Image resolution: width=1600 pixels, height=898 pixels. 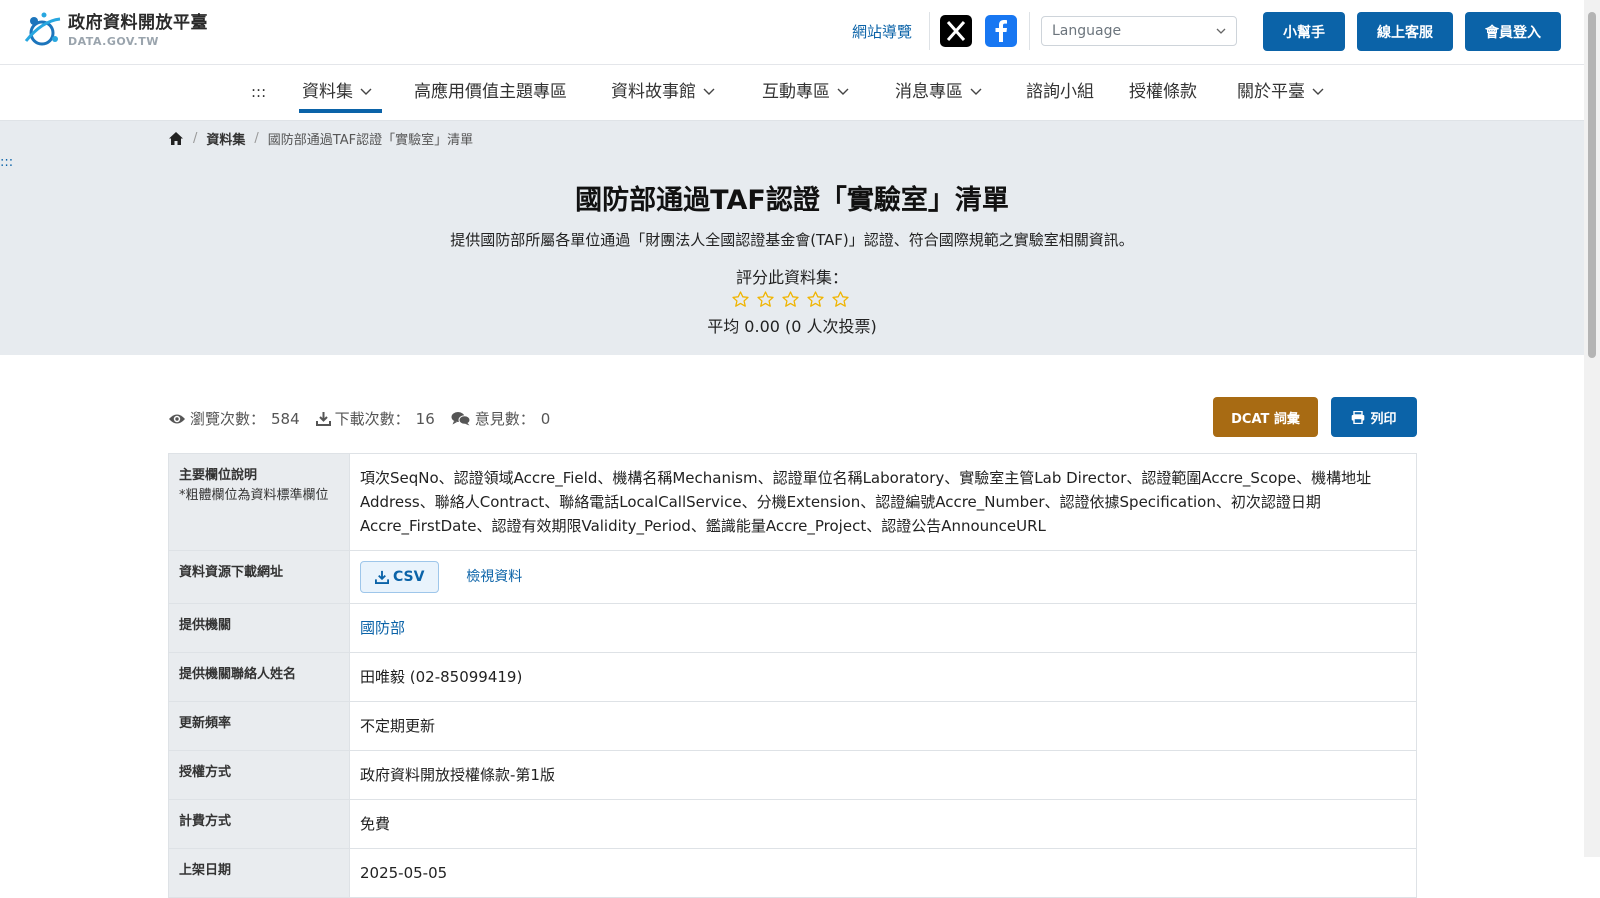 I want to click on print-button: 列印, so click(x=1374, y=417).